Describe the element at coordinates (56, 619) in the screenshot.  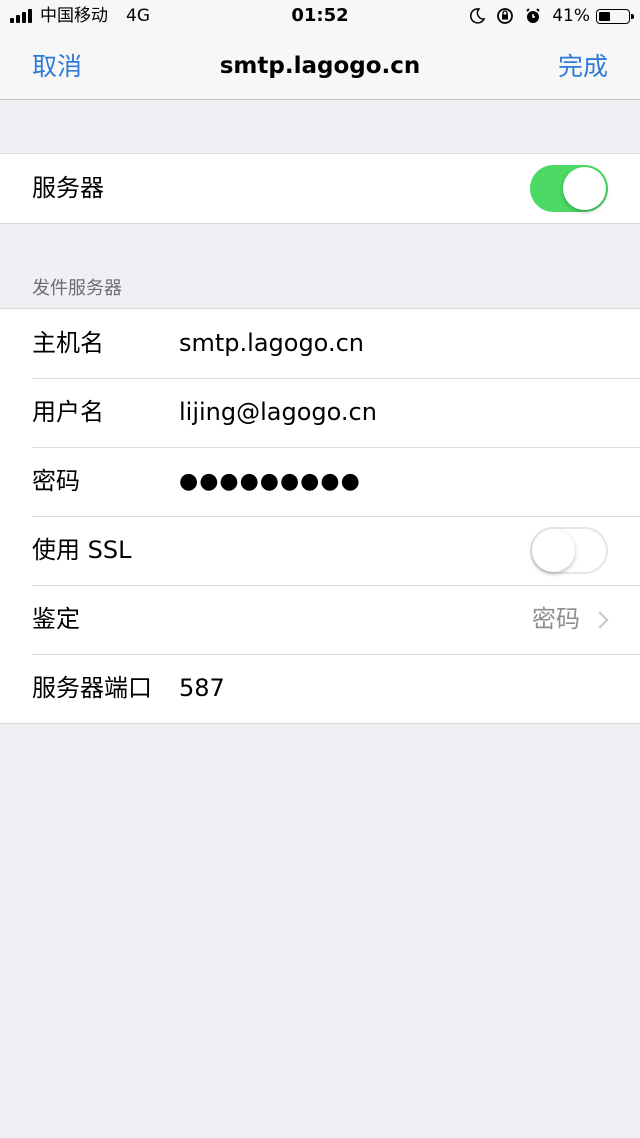
I see `authentication-label: 鉴定` at that location.